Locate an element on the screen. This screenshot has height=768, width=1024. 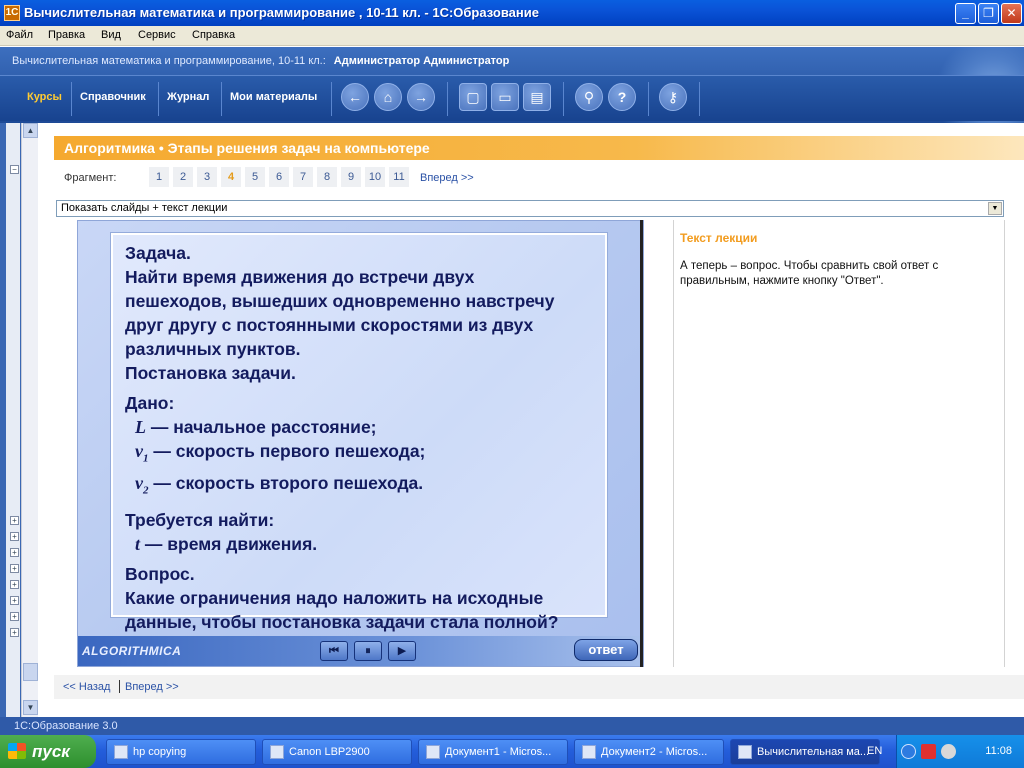
menu-help: Справка is located at coordinates (213, 35).